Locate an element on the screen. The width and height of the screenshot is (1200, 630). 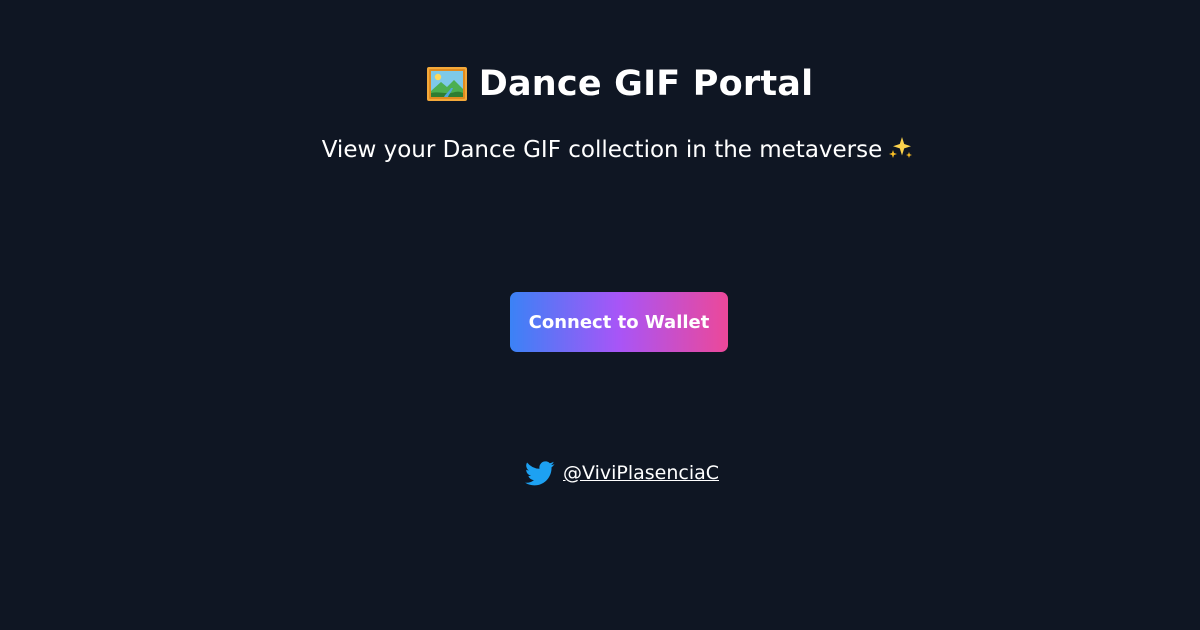
twitter-icon is located at coordinates (539, 473).